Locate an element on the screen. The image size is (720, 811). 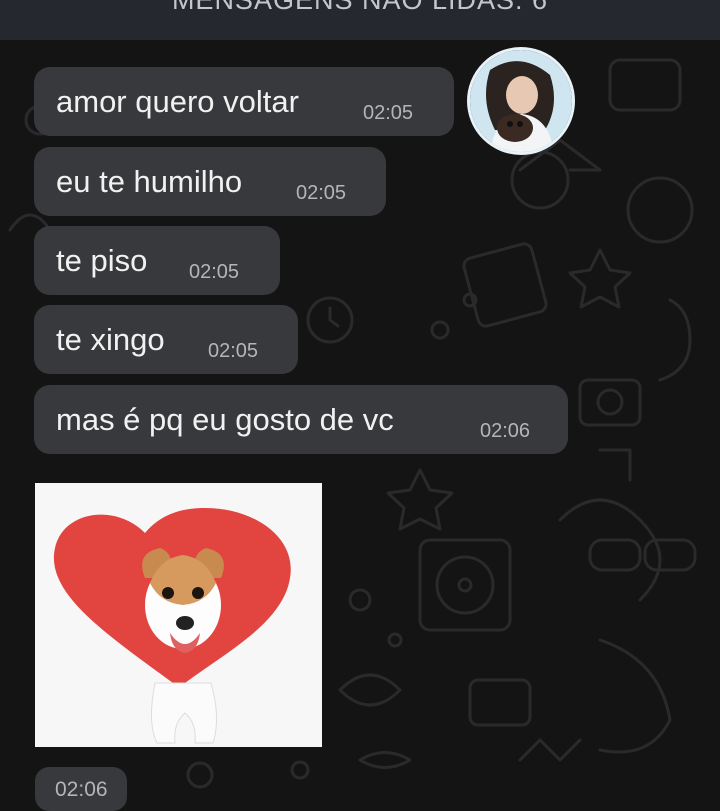
message-bubble: te piso 02:05 is located at coordinates (157, 260).